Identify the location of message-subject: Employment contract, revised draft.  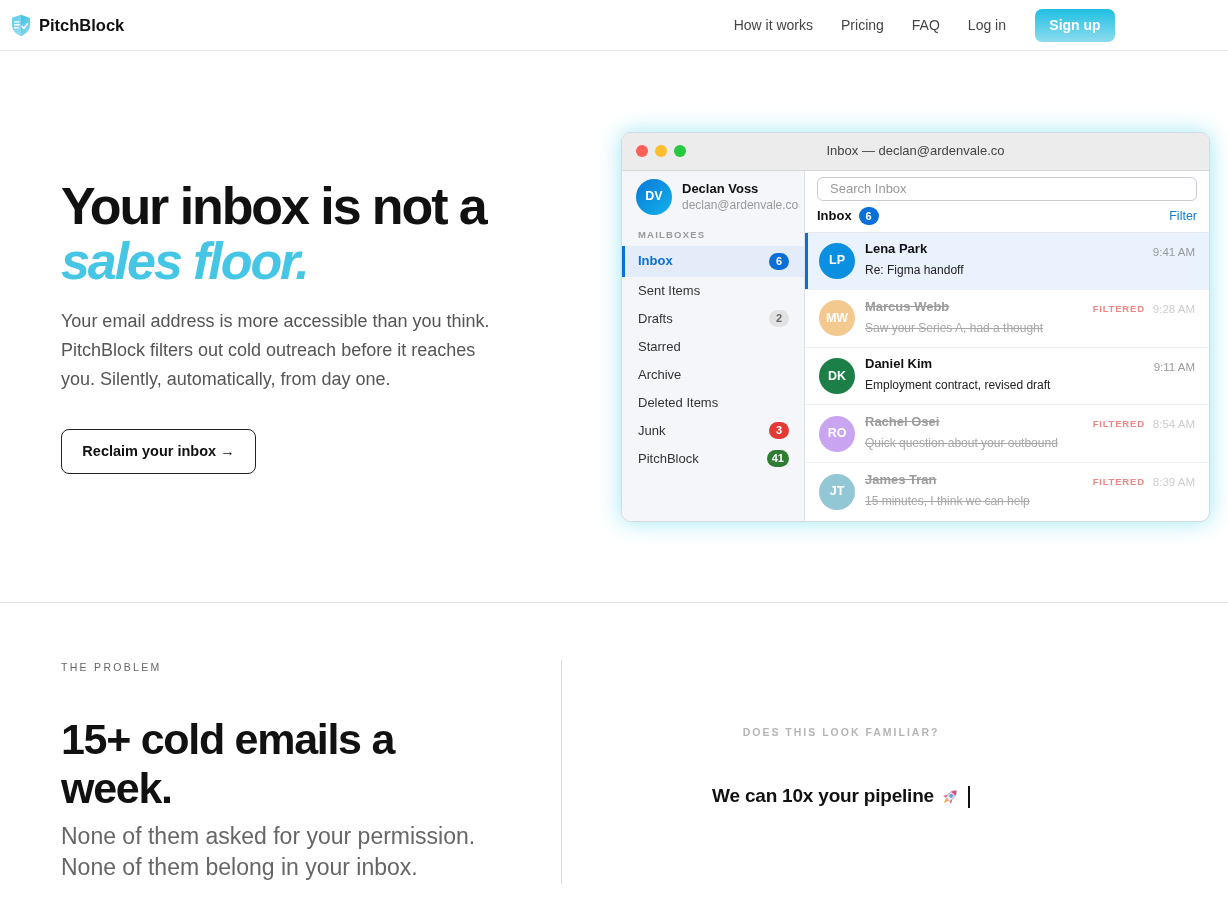
(958, 386).